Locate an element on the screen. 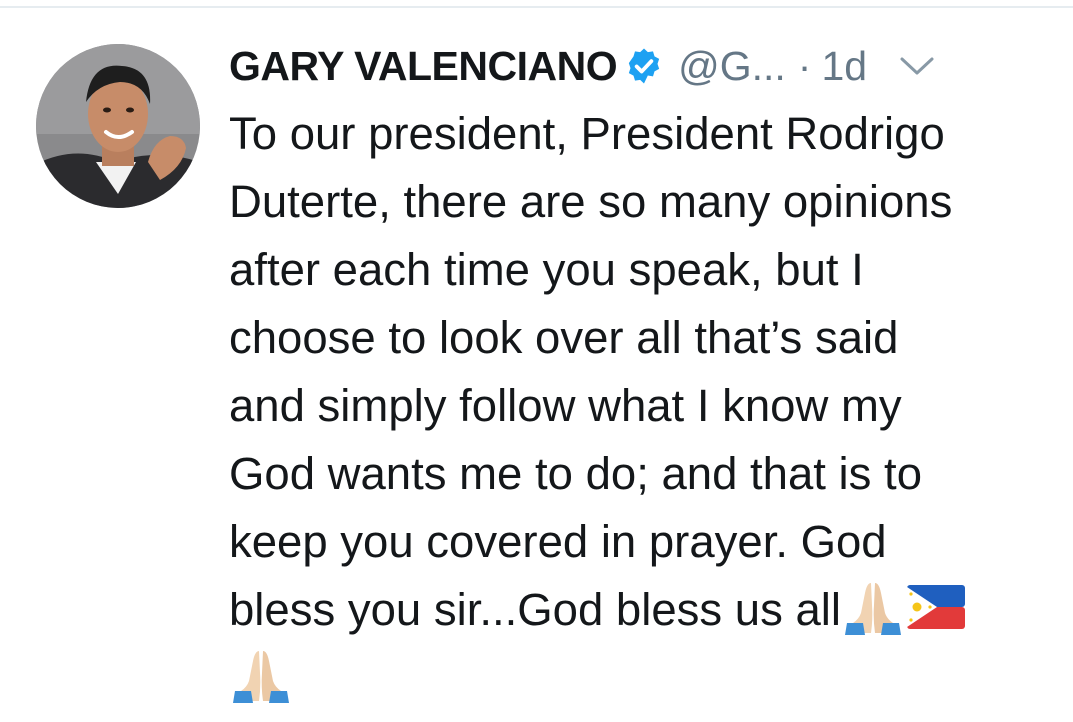 The image size is (1073, 722). top-divider is located at coordinates (536, 7).